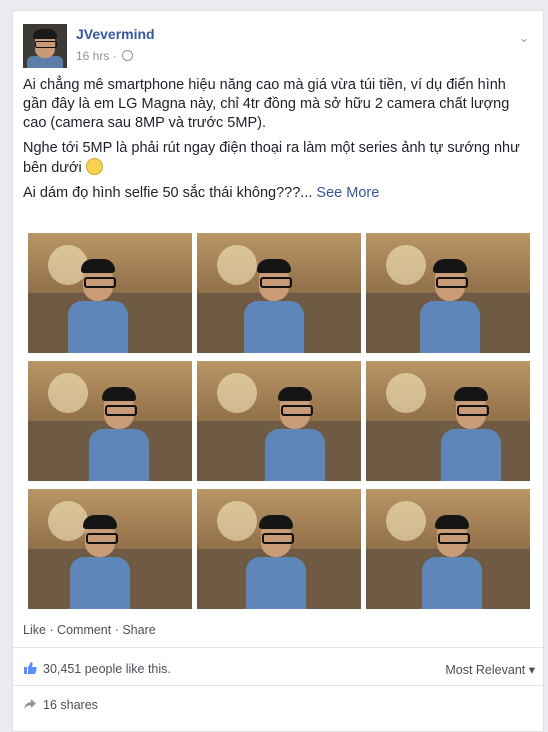 This screenshot has height=732, width=548. I want to click on thumbs-up-icon, so click(30, 668).